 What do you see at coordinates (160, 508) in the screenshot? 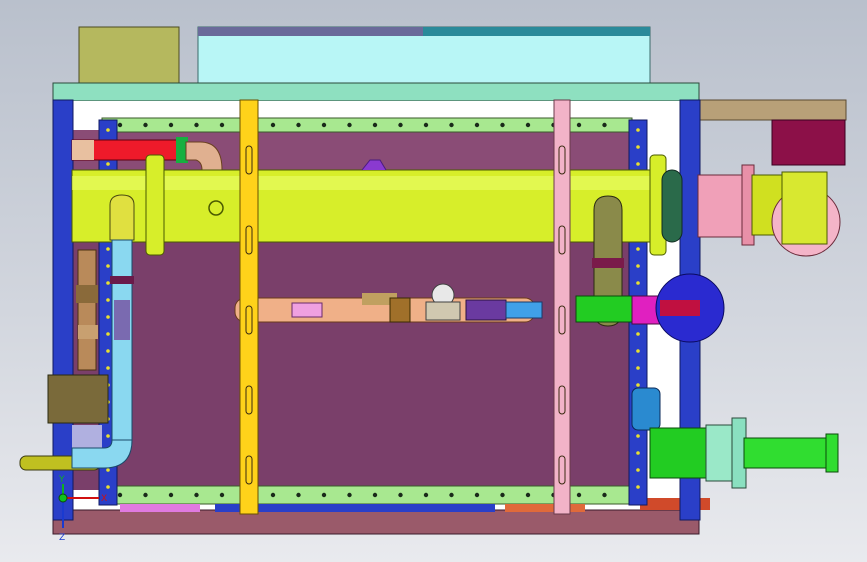
I see `base-pink-strip` at bounding box center [160, 508].